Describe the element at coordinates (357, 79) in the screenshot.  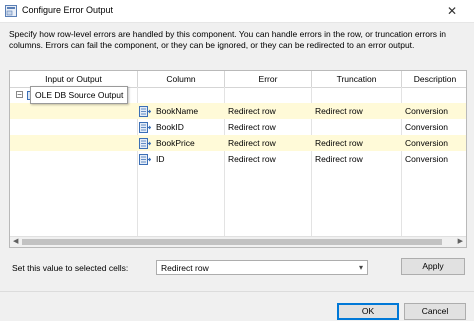
I see `header-truncation: Truncation` at that location.